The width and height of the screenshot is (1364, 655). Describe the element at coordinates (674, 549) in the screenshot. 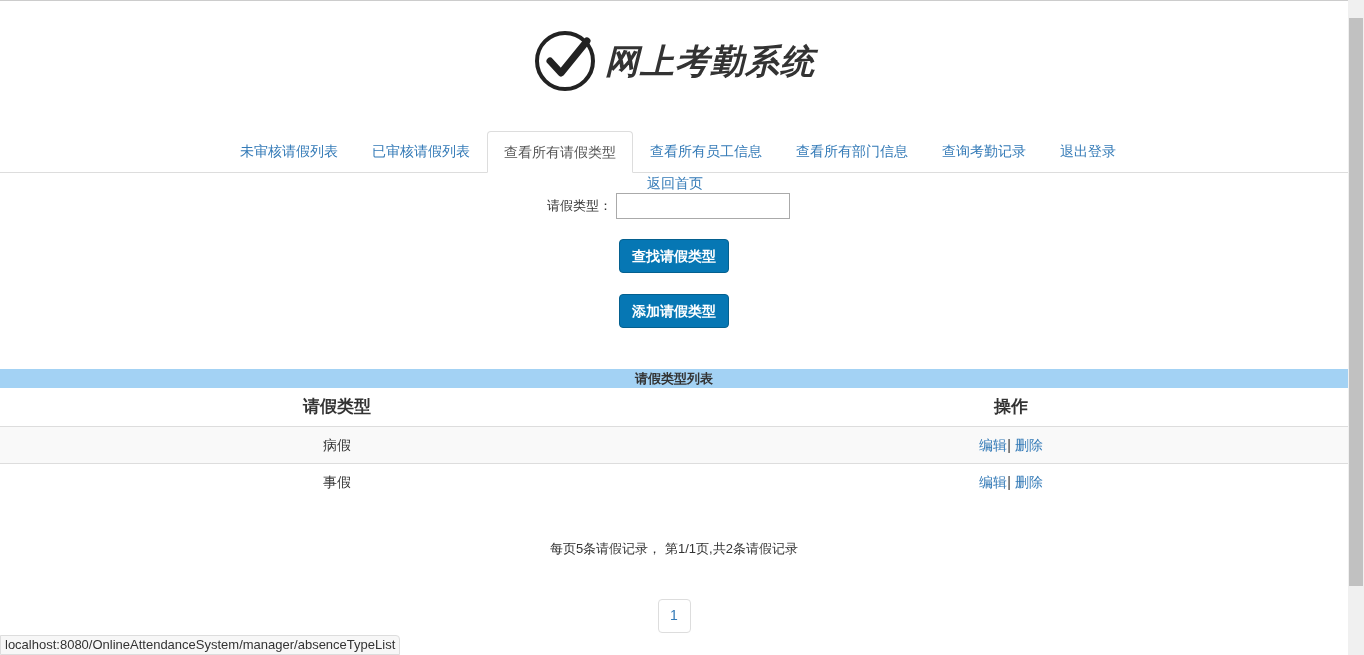

I see `pagination-summary: 每页5条请假记录， 第1/1页,共2条请假记录` at that location.